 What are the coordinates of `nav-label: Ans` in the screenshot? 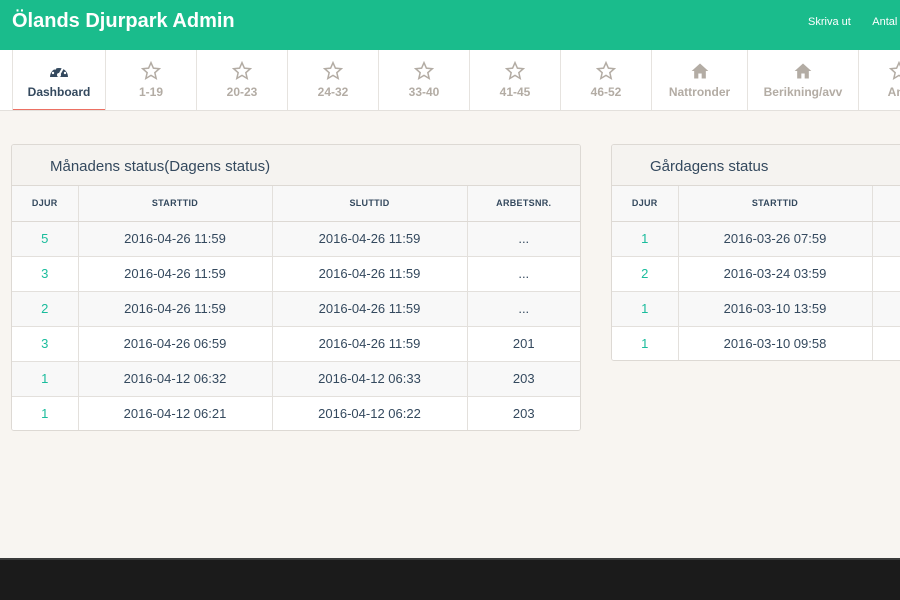 It's located at (893, 92).